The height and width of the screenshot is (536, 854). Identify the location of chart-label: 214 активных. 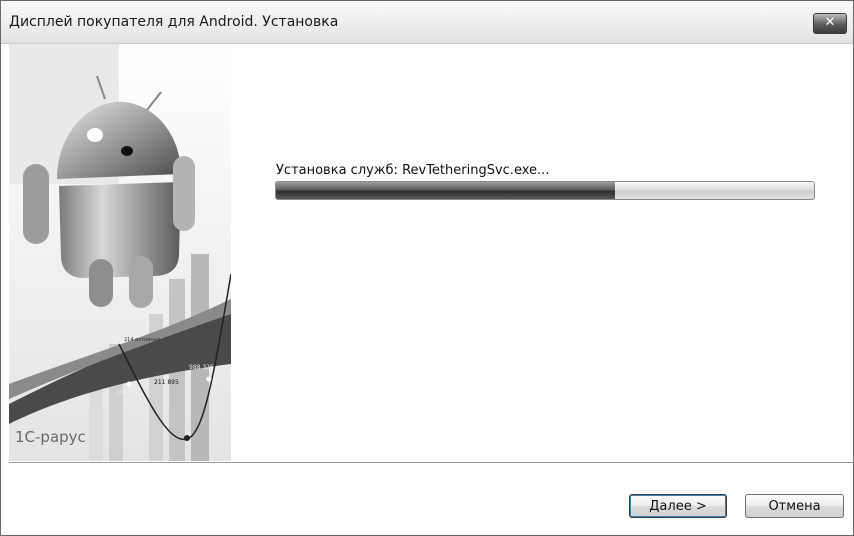
(142, 340).